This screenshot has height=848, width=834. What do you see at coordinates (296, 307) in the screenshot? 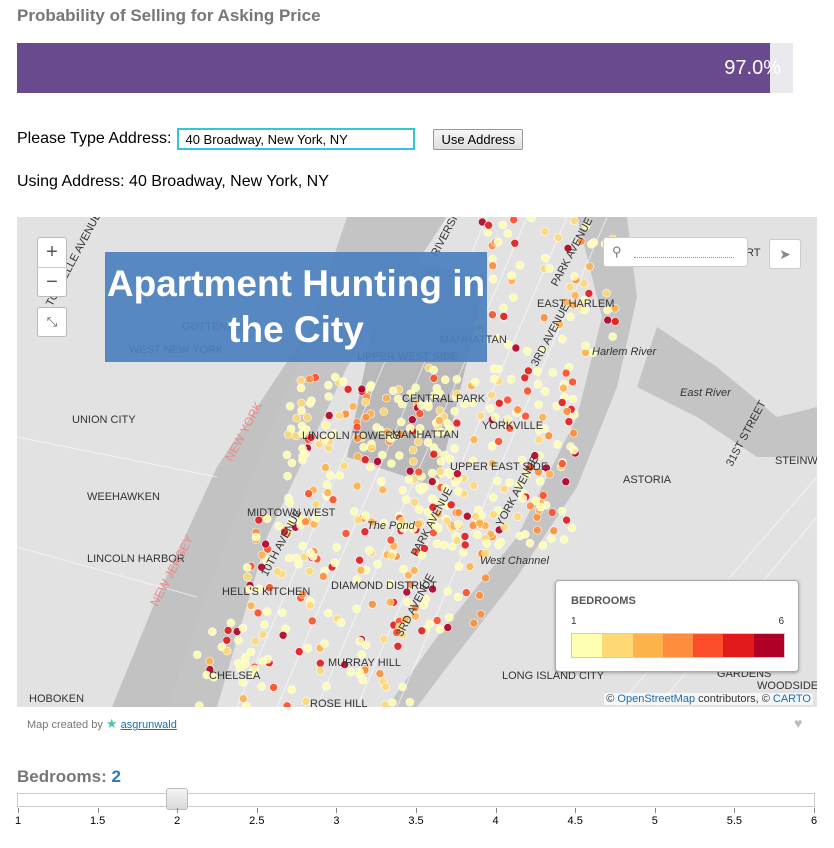
I see `map-title-overlay: Apartment Hunting in the City` at bounding box center [296, 307].